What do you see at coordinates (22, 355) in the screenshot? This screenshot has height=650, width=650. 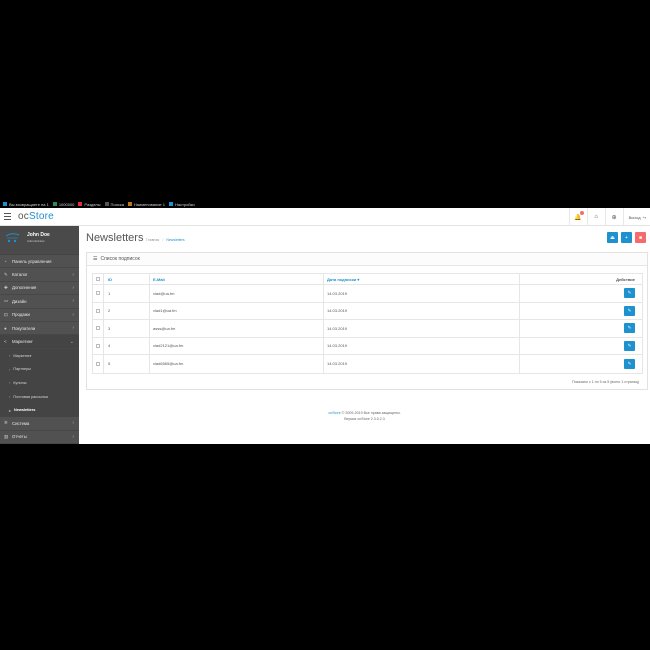 I see `sidebar-subitem-label: Маркетинг` at bounding box center [22, 355].